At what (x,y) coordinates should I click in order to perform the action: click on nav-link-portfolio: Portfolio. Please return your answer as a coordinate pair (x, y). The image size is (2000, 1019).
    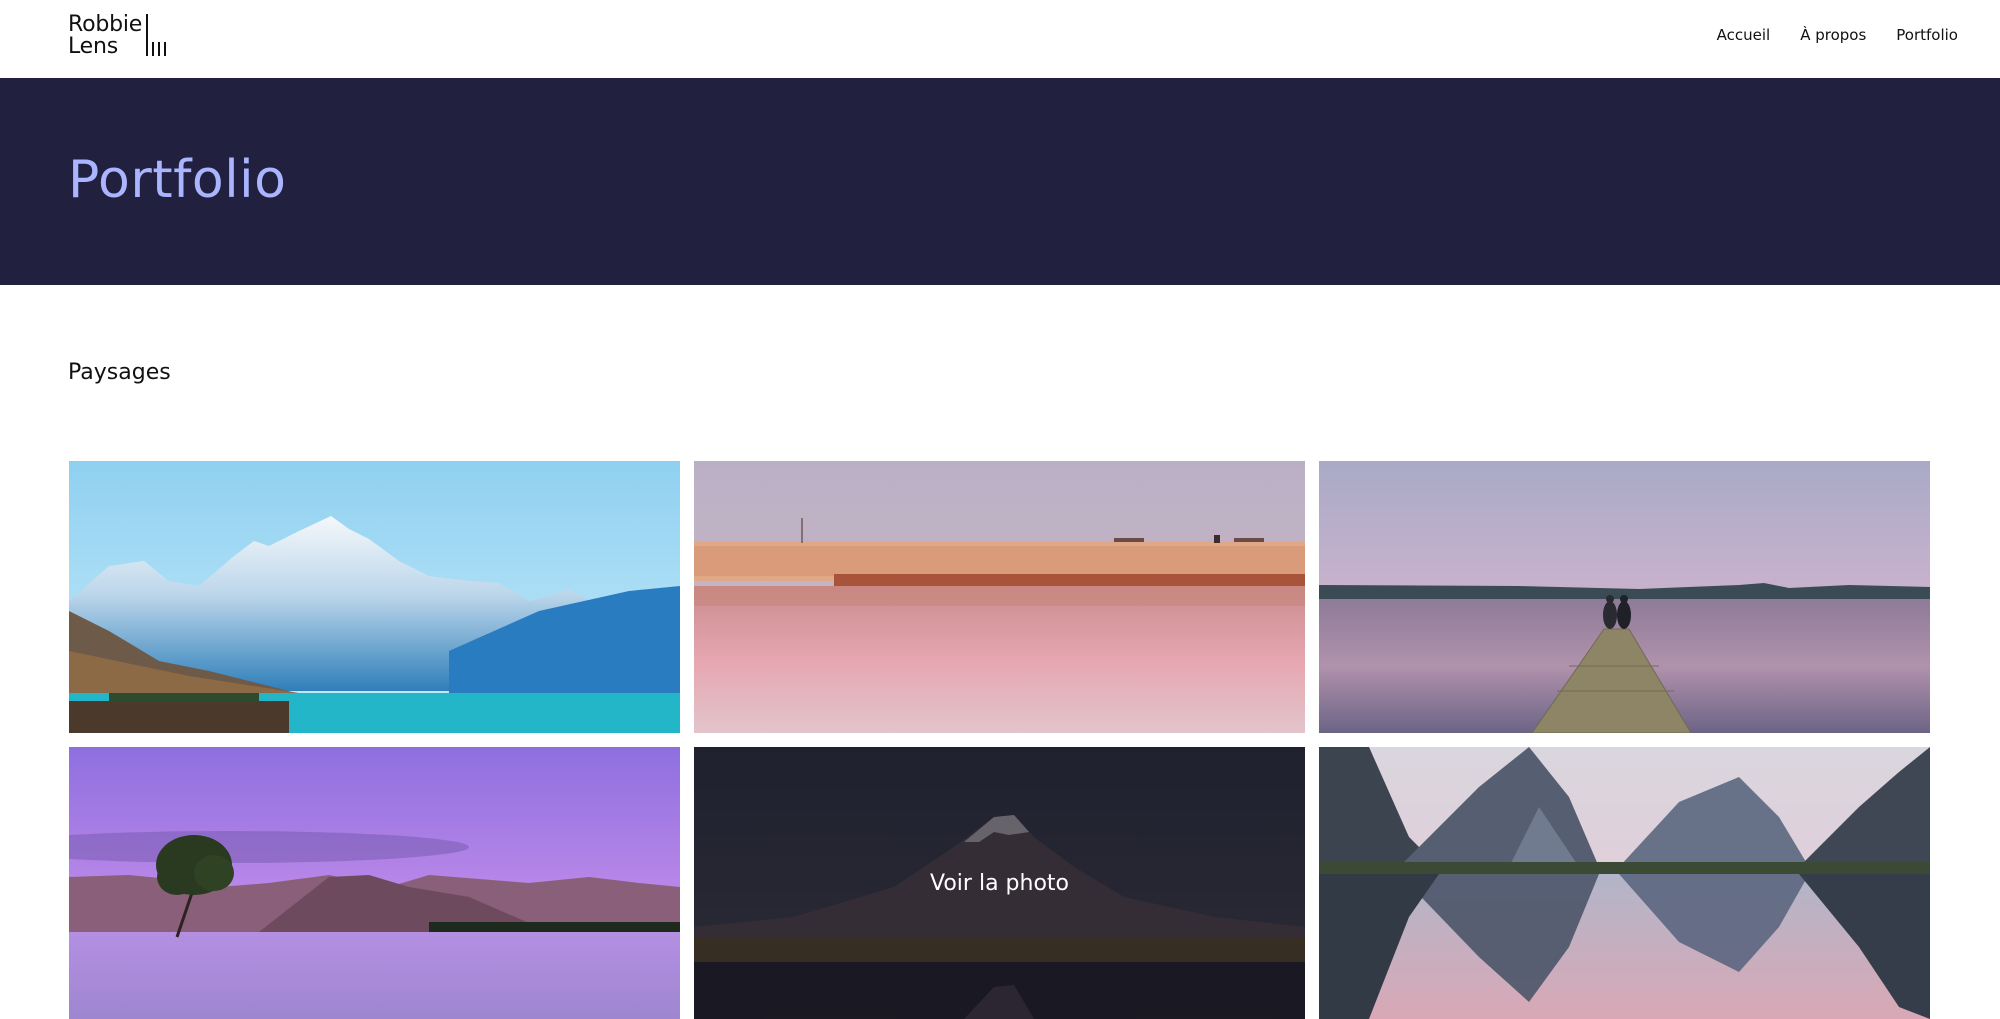
    Looking at the image, I should click on (1927, 35).